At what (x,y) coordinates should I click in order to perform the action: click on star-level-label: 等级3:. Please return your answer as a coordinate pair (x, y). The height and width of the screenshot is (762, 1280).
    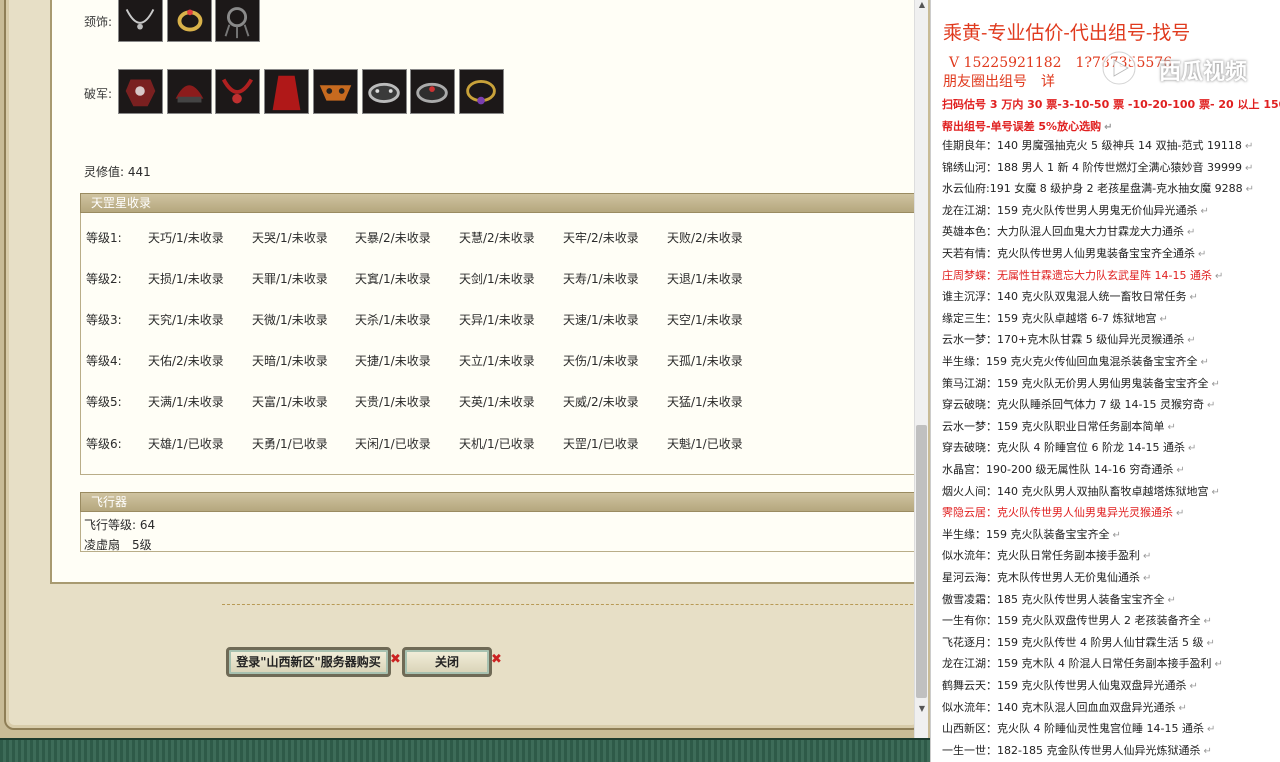
    Looking at the image, I should click on (104, 320).